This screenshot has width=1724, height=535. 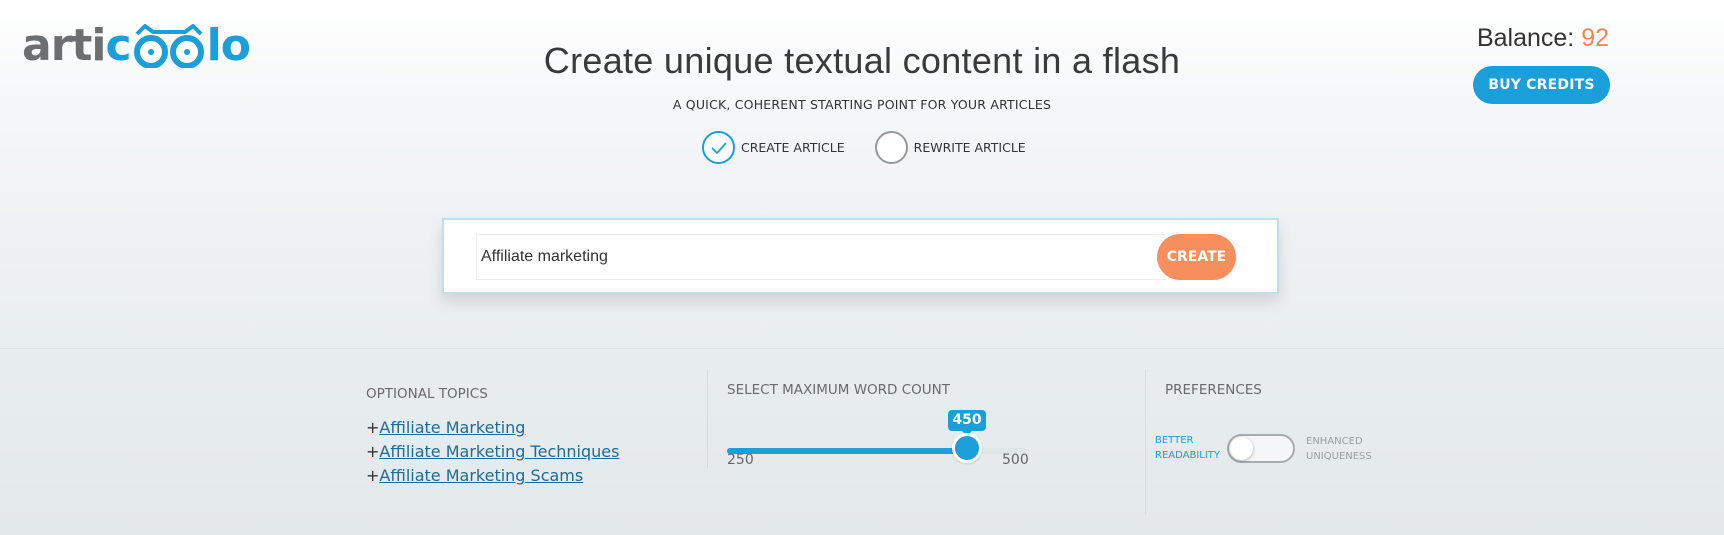 I want to click on word-count-slider-track, so click(x=877, y=451).